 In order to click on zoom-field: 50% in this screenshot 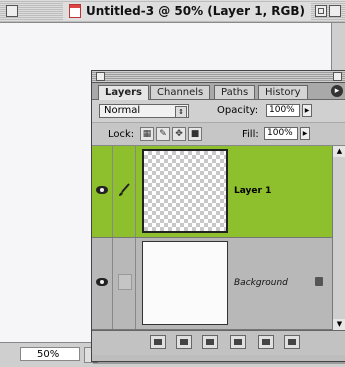, I will do `click(50, 354)`.